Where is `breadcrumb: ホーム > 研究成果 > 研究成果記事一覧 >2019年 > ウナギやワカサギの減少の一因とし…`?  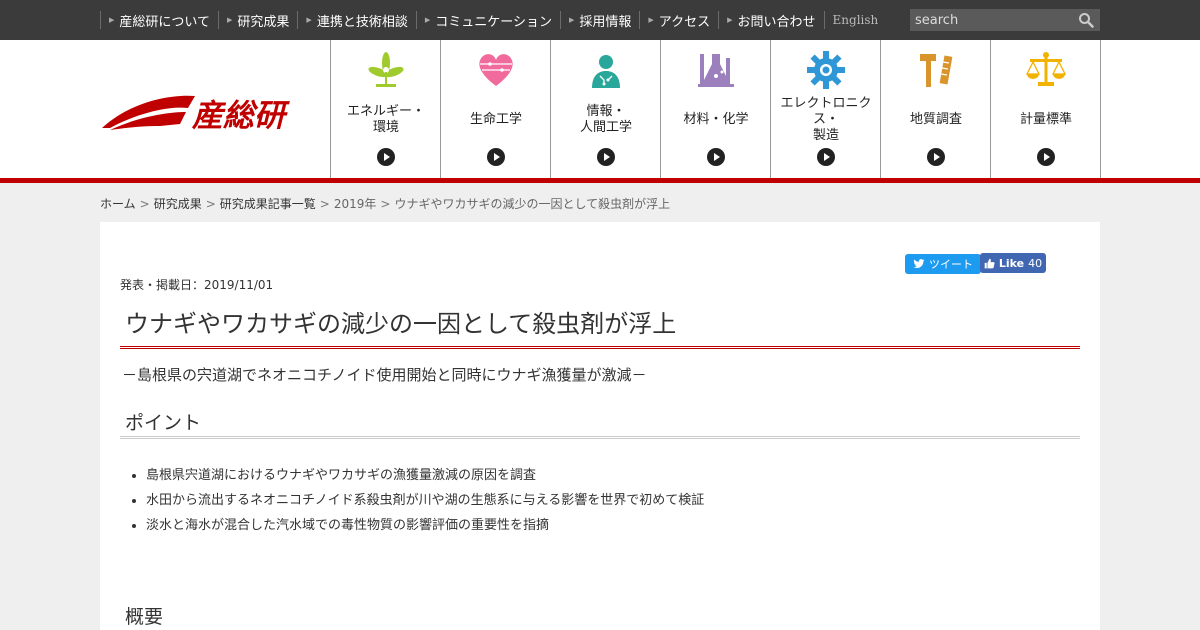 breadcrumb: ホーム > 研究成果 > 研究成果記事一覧 >2019年 > ウナギやワカサギの減少の一因とし… is located at coordinates (385, 204).